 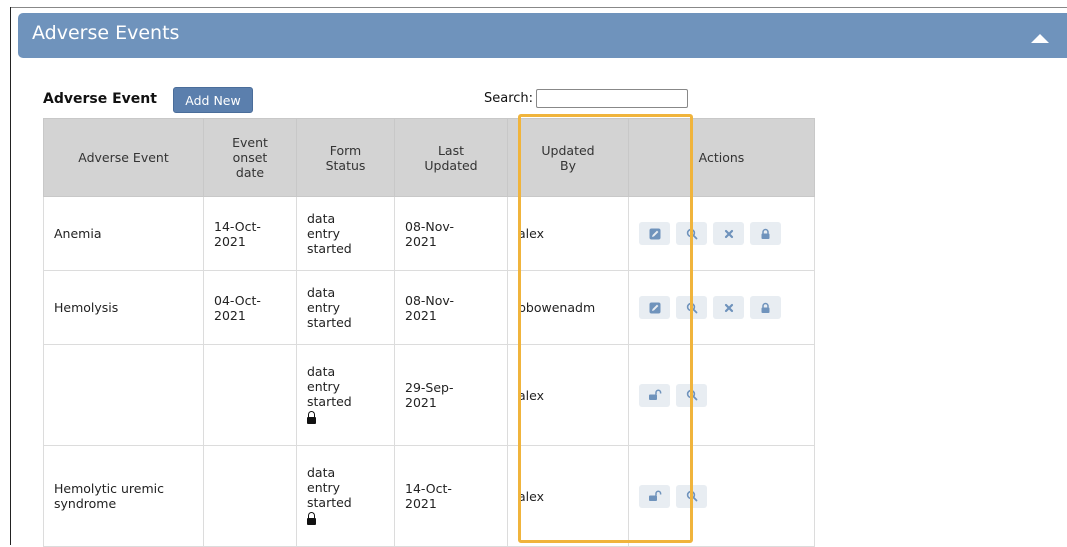 I want to click on column-header-last-updated: Last Updated, so click(x=451, y=157).